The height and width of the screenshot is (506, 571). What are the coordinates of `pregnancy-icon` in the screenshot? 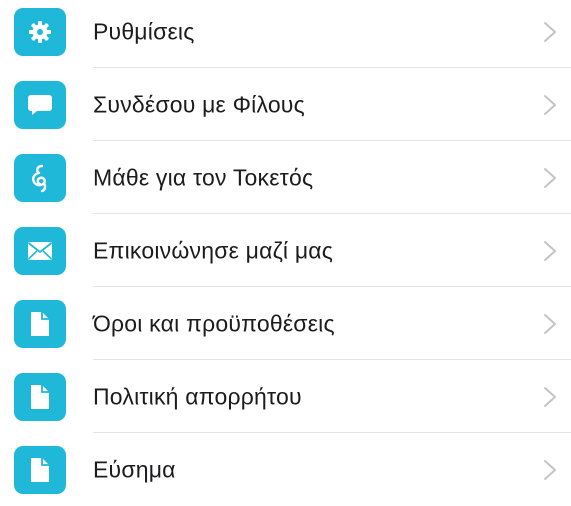 It's located at (40, 177).